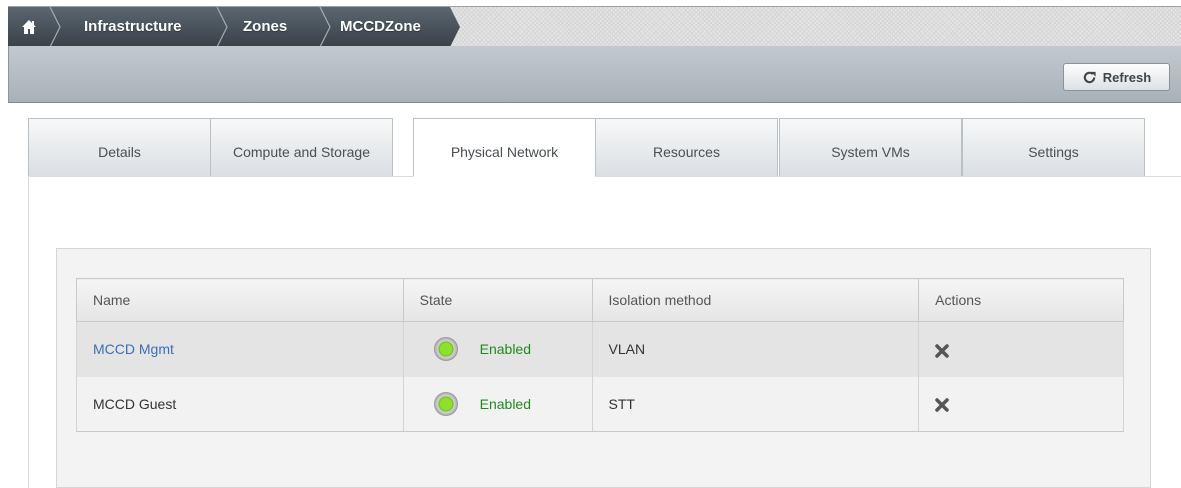 Image resolution: width=1181 pixels, height=488 pixels. What do you see at coordinates (134, 404) in the screenshot?
I see `network-name: MCCD Guest` at bounding box center [134, 404].